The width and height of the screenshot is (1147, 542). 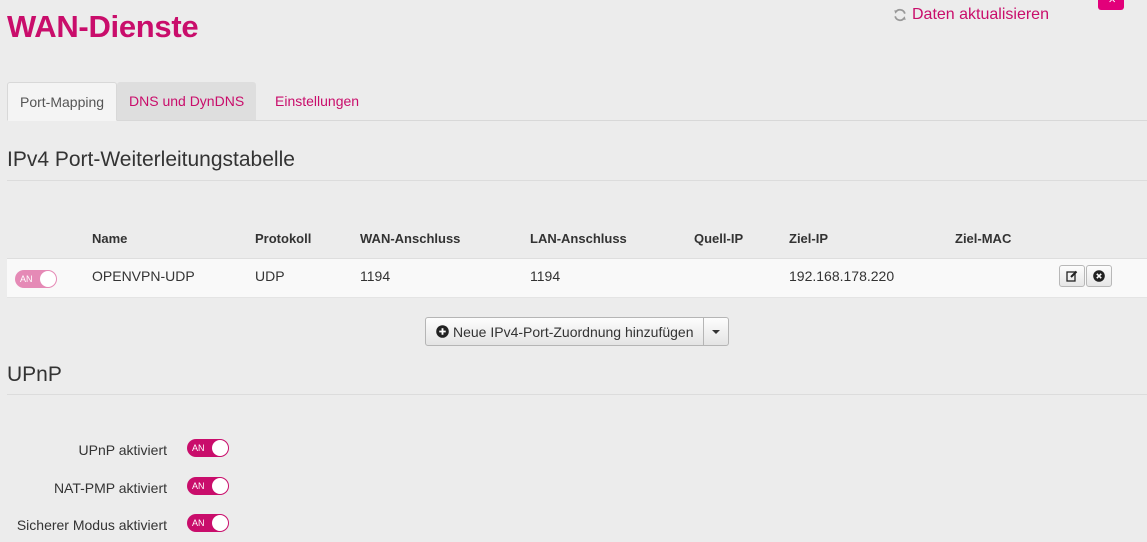 What do you see at coordinates (110, 488) in the screenshot?
I see `nat-pmp-enabled-label: NAT-PMP aktiviert` at bounding box center [110, 488].